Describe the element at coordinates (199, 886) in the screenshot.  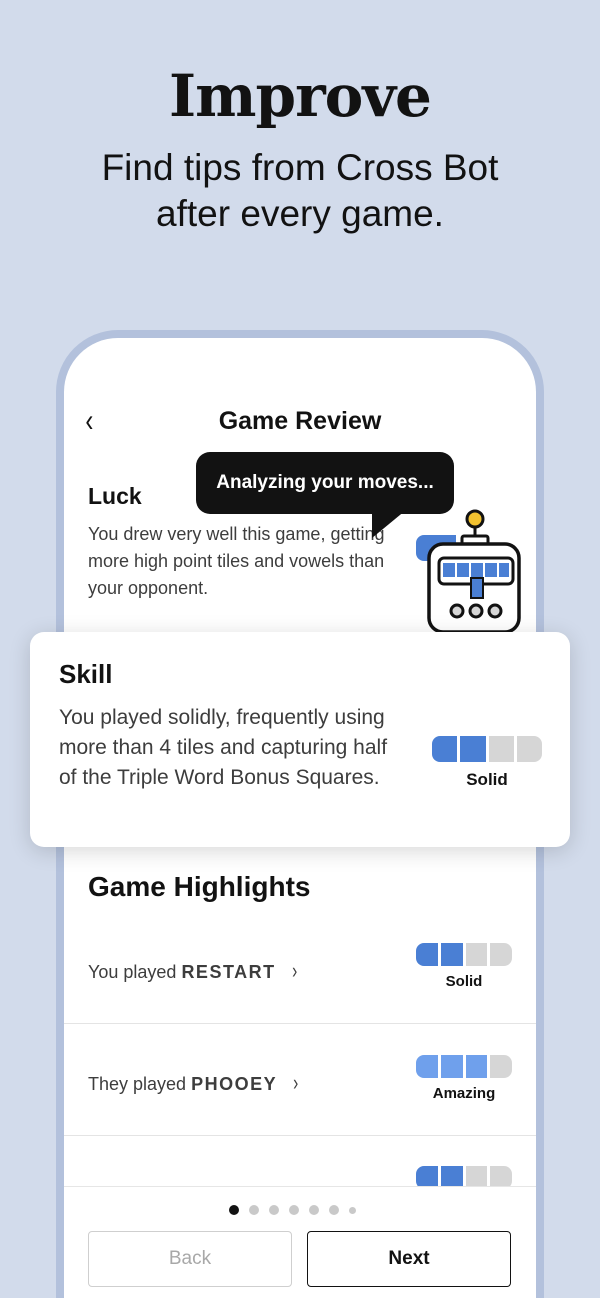
I see `highlights-title: Game Highlights` at that location.